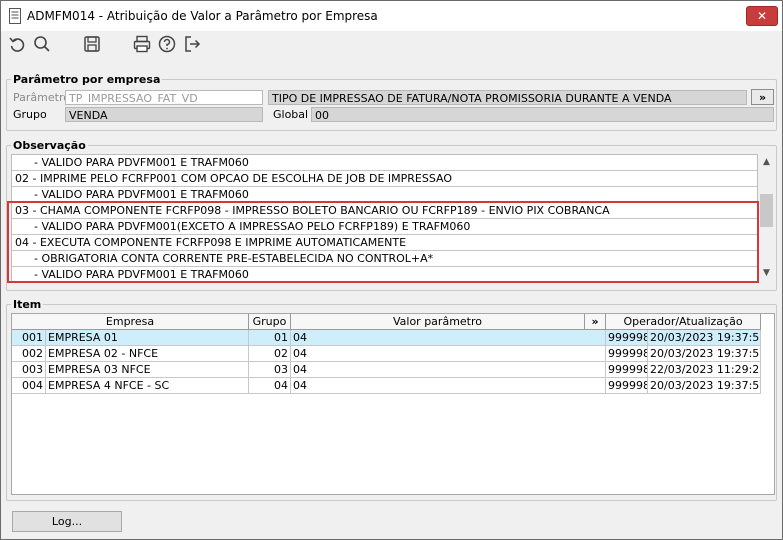 The width and height of the screenshot is (783, 540). What do you see at coordinates (270, 370) in the screenshot?
I see `cell-grupo: 03` at bounding box center [270, 370].